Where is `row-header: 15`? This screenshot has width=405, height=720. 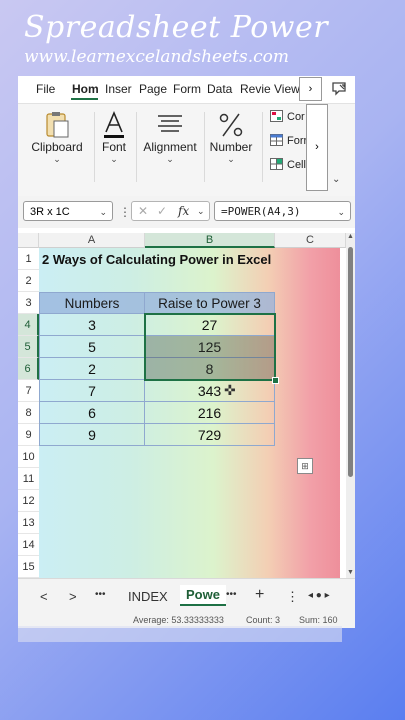
row-header: 15 is located at coordinates (28, 567).